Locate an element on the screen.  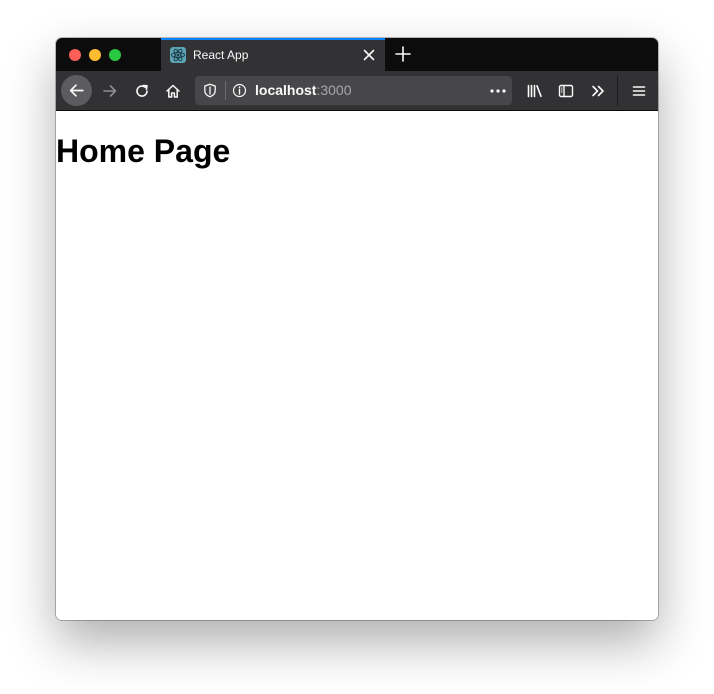
forward-button is located at coordinates (110, 91).